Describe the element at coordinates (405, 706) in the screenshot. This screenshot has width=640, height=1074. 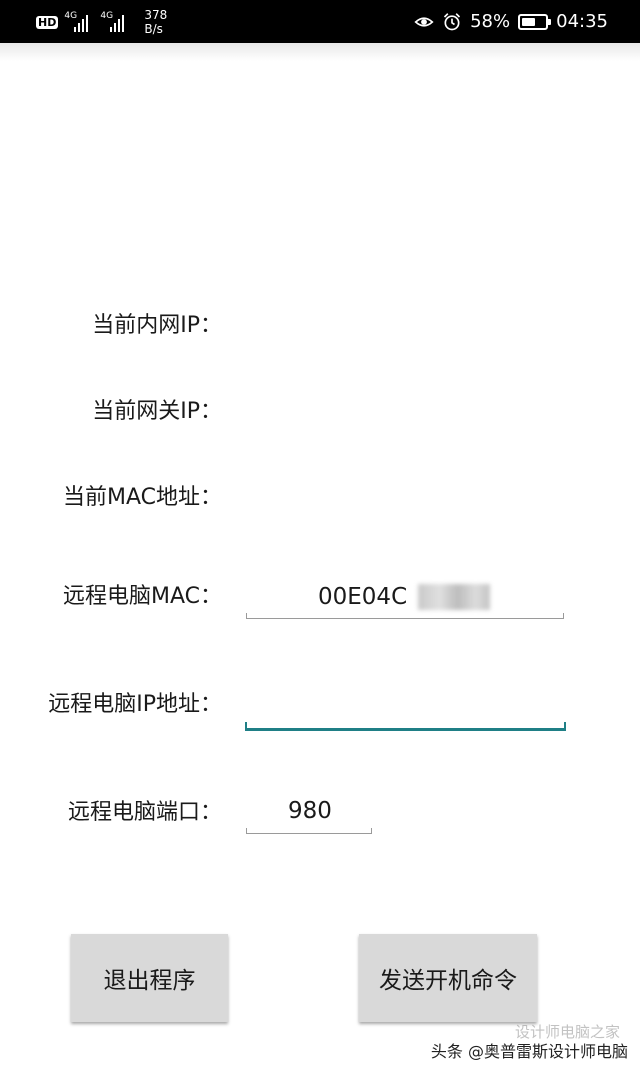
I see `remote-ip-input` at that location.